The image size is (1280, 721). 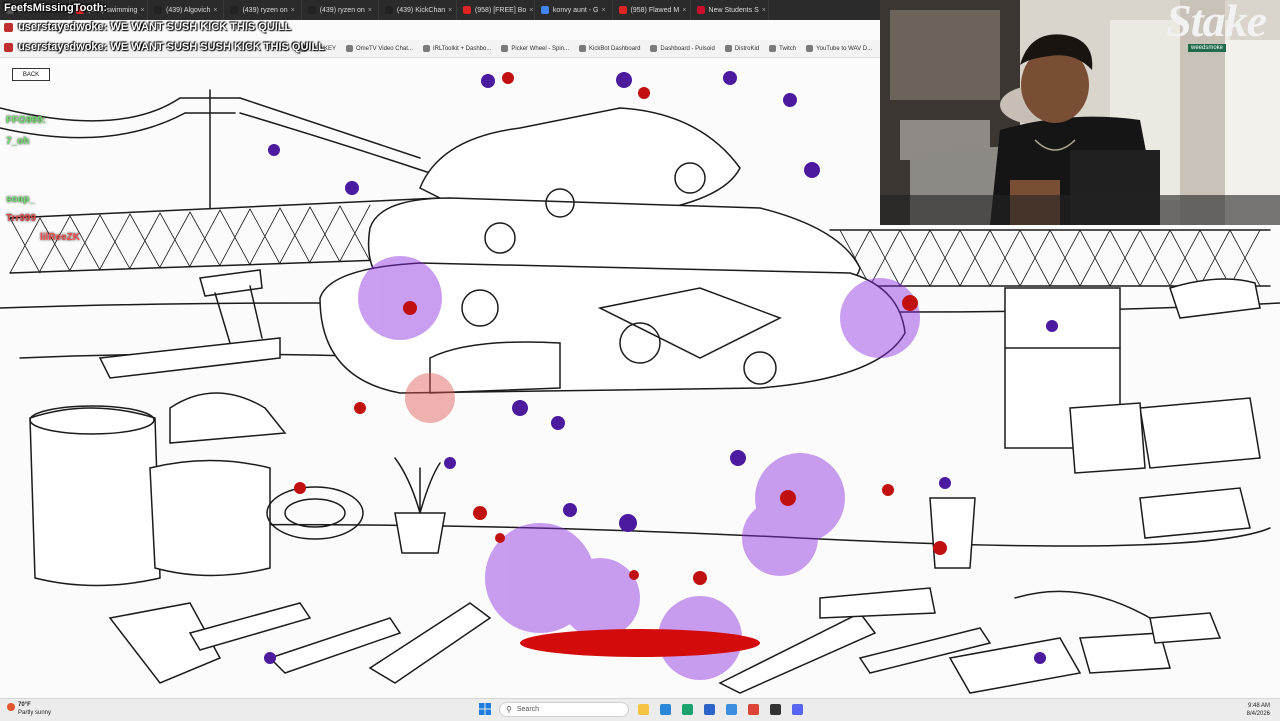 I want to click on mail-icon, so click(x=731, y=709).